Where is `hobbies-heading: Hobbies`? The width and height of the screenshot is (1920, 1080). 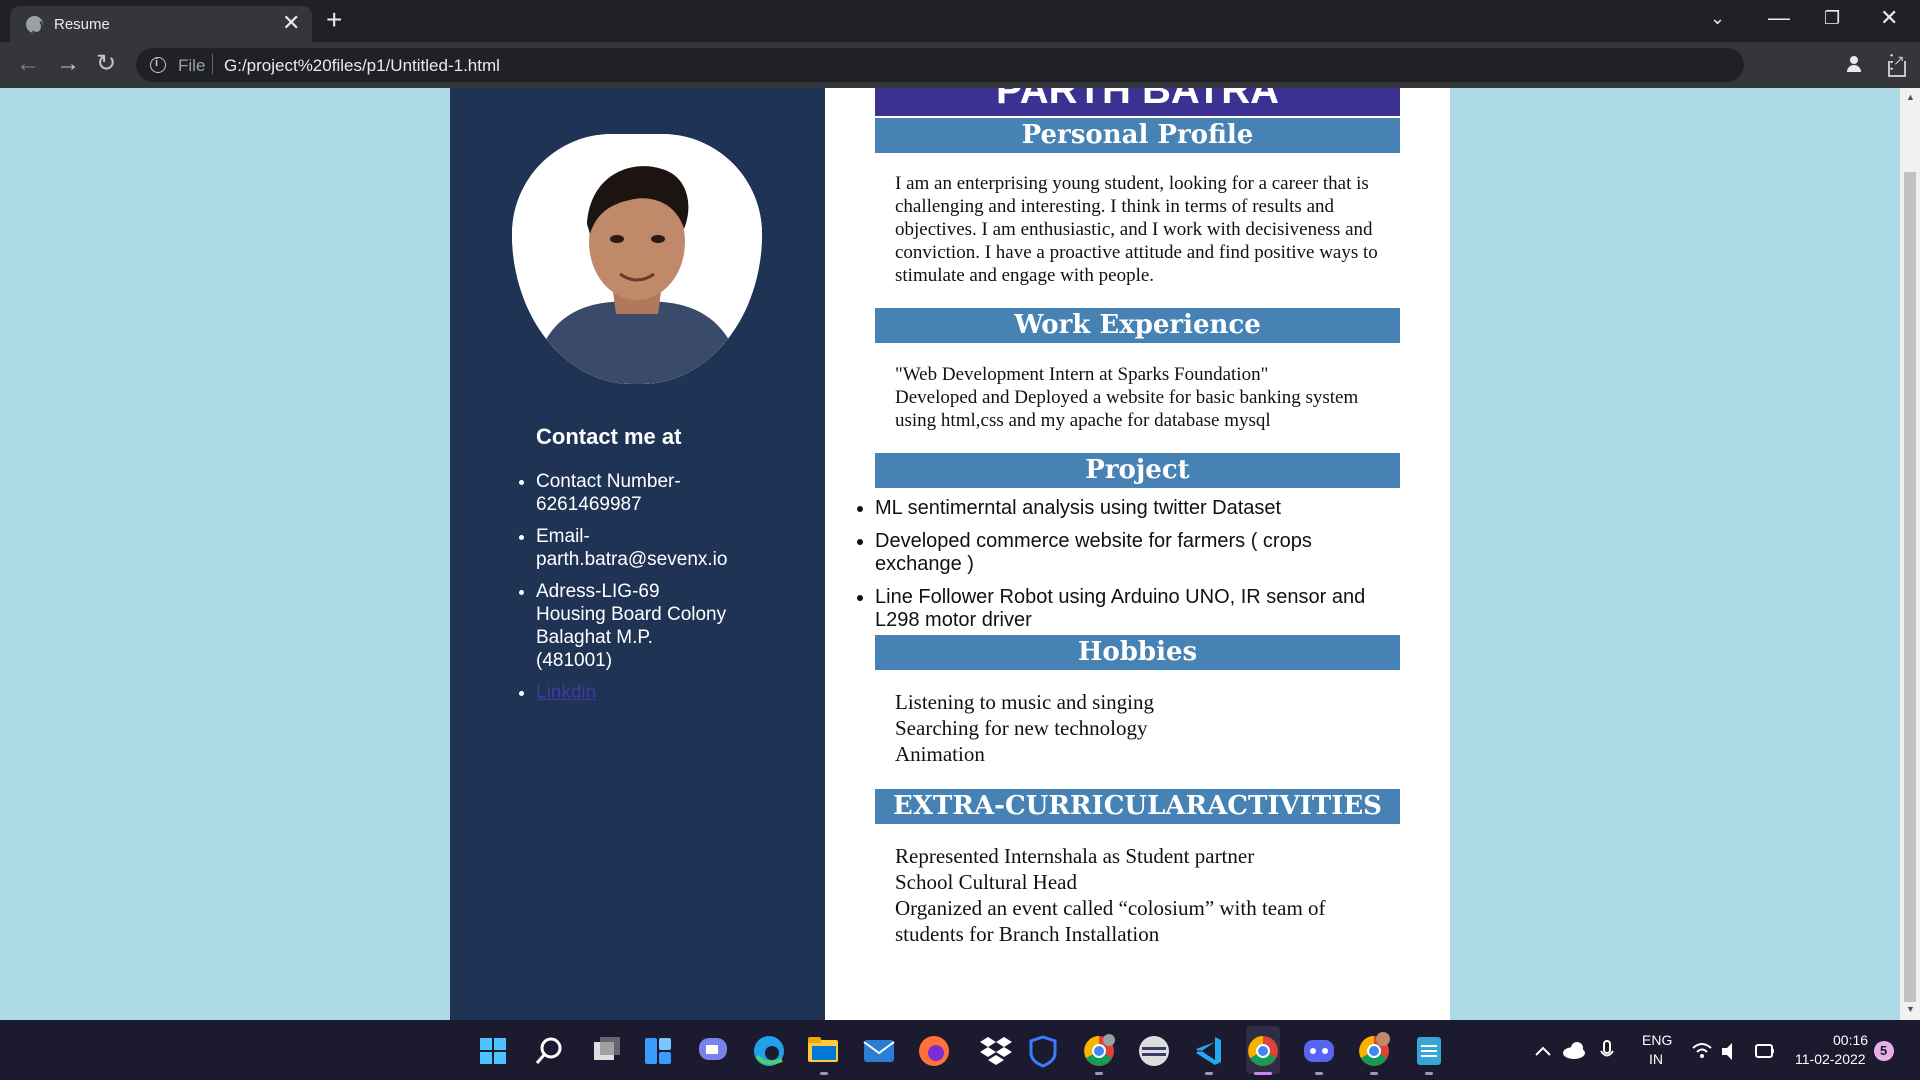
hobbies-heading: Hobbies is located at coordinates (1137, 652).